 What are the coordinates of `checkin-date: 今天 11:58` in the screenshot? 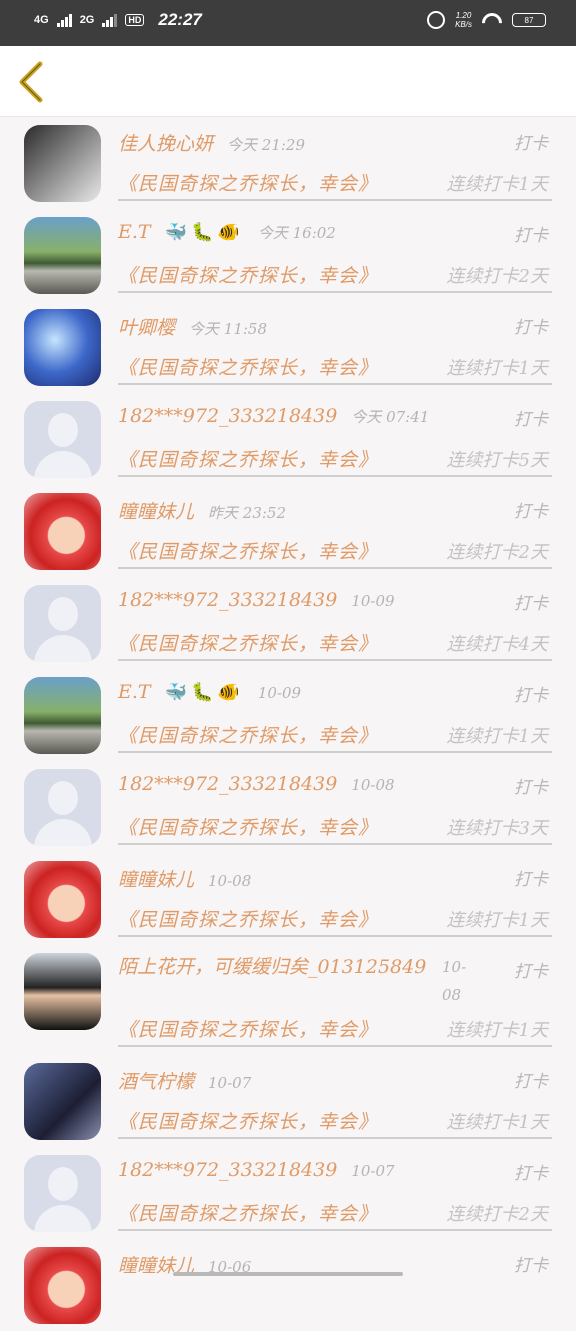 It's located at (228, 329).